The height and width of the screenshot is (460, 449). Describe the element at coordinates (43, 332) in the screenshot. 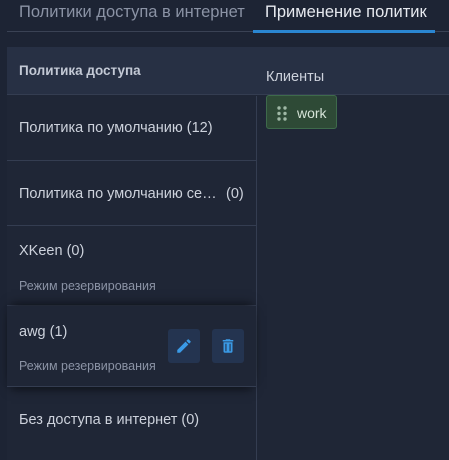

I see `policy-name: awg (1)` at that location.